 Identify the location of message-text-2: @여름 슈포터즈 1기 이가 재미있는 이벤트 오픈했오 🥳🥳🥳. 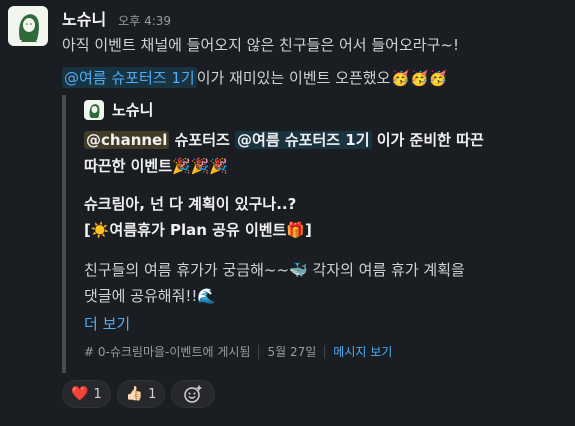
(254, 77).